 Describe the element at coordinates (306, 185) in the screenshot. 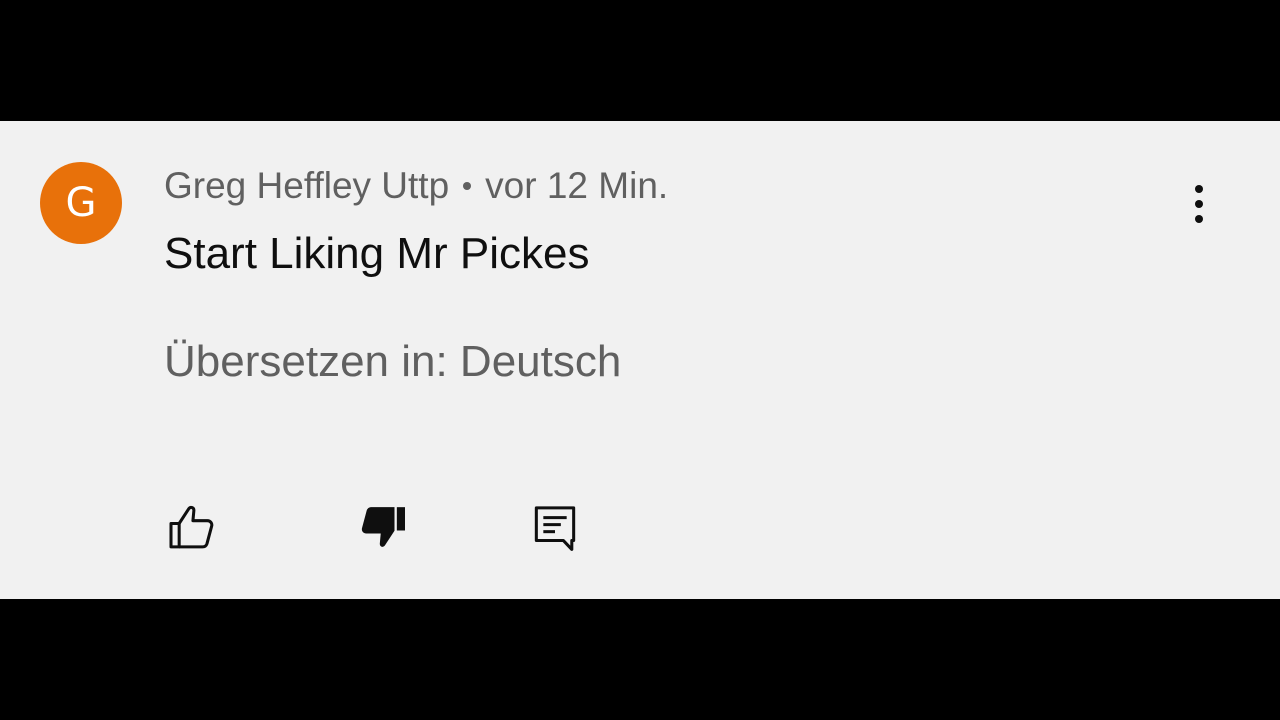

I see `author-name: Greg Heffley Uttp` at that location.